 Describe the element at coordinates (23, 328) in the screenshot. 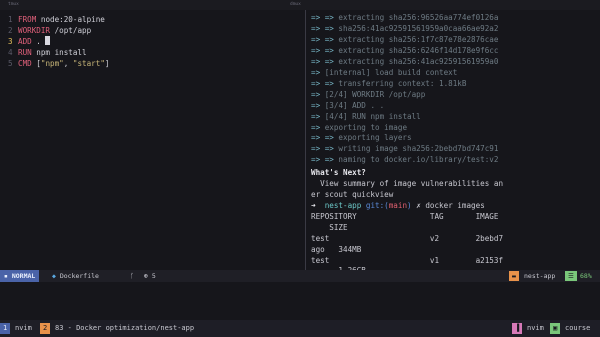

I see `tmux-window-1-name: nvim` at that location.